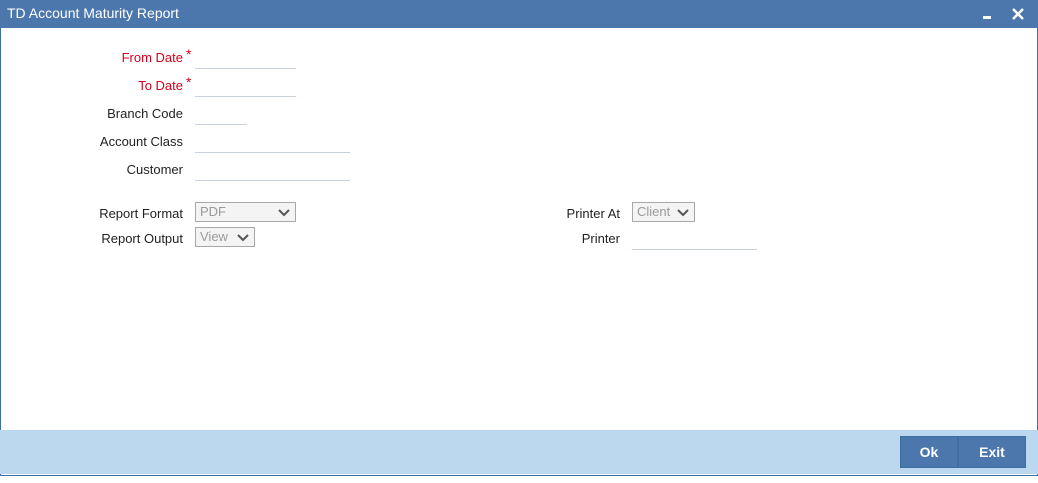 Image resolution: width=1038 pixels, height=483 pixels. Describe the element at coordinates (221, 114) in the screenshot. I see `branch-code-input` at that location.